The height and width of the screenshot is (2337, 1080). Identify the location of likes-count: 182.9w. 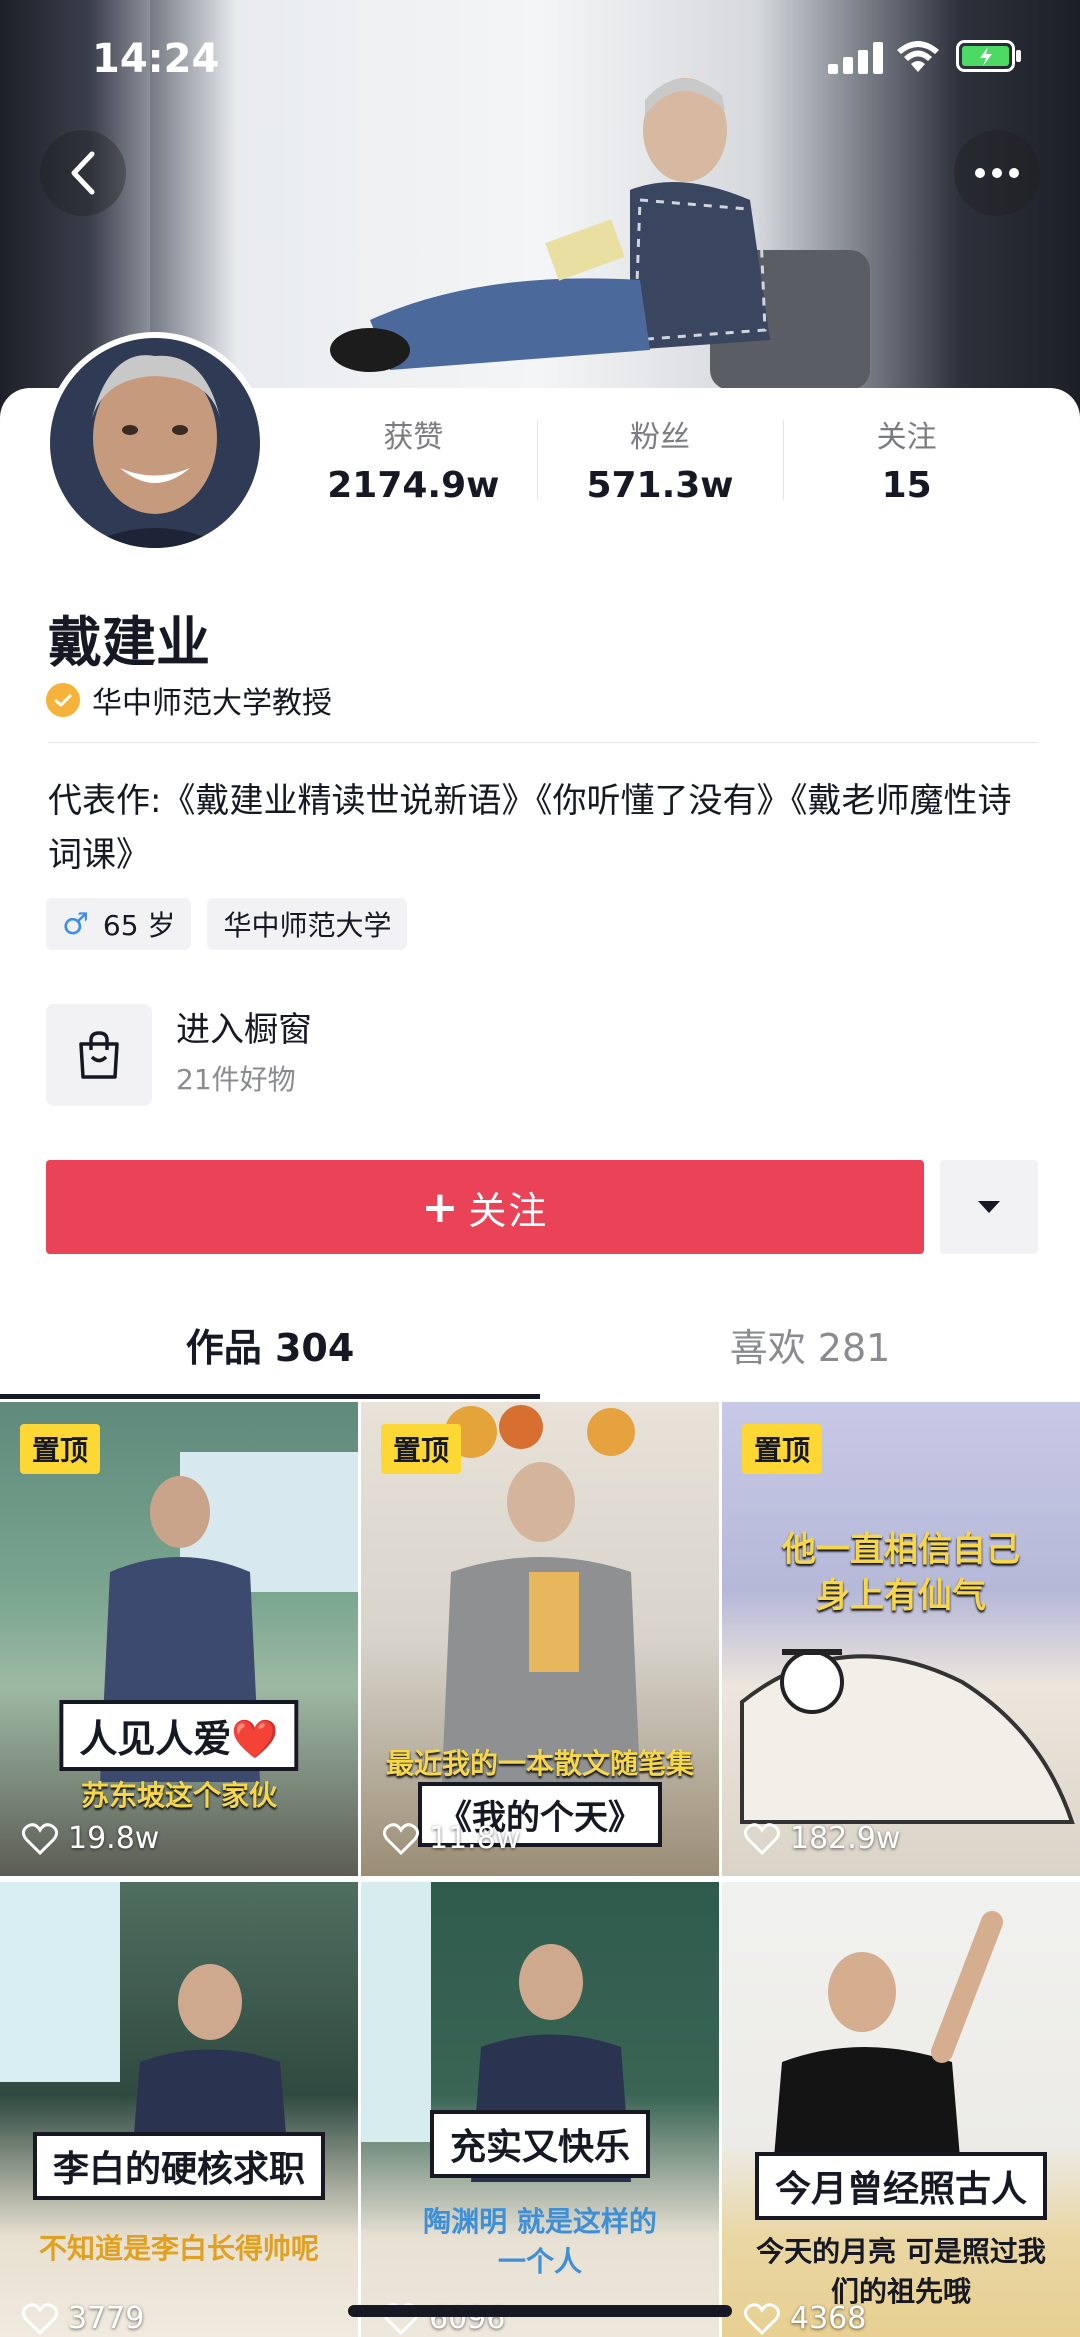
(845, 1838).